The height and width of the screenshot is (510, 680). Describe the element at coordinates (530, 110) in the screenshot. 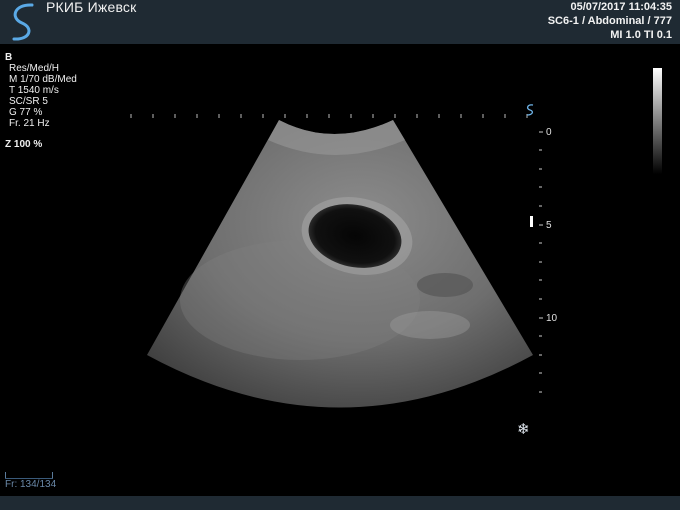

I see `orientation-marker-icon` at that location.